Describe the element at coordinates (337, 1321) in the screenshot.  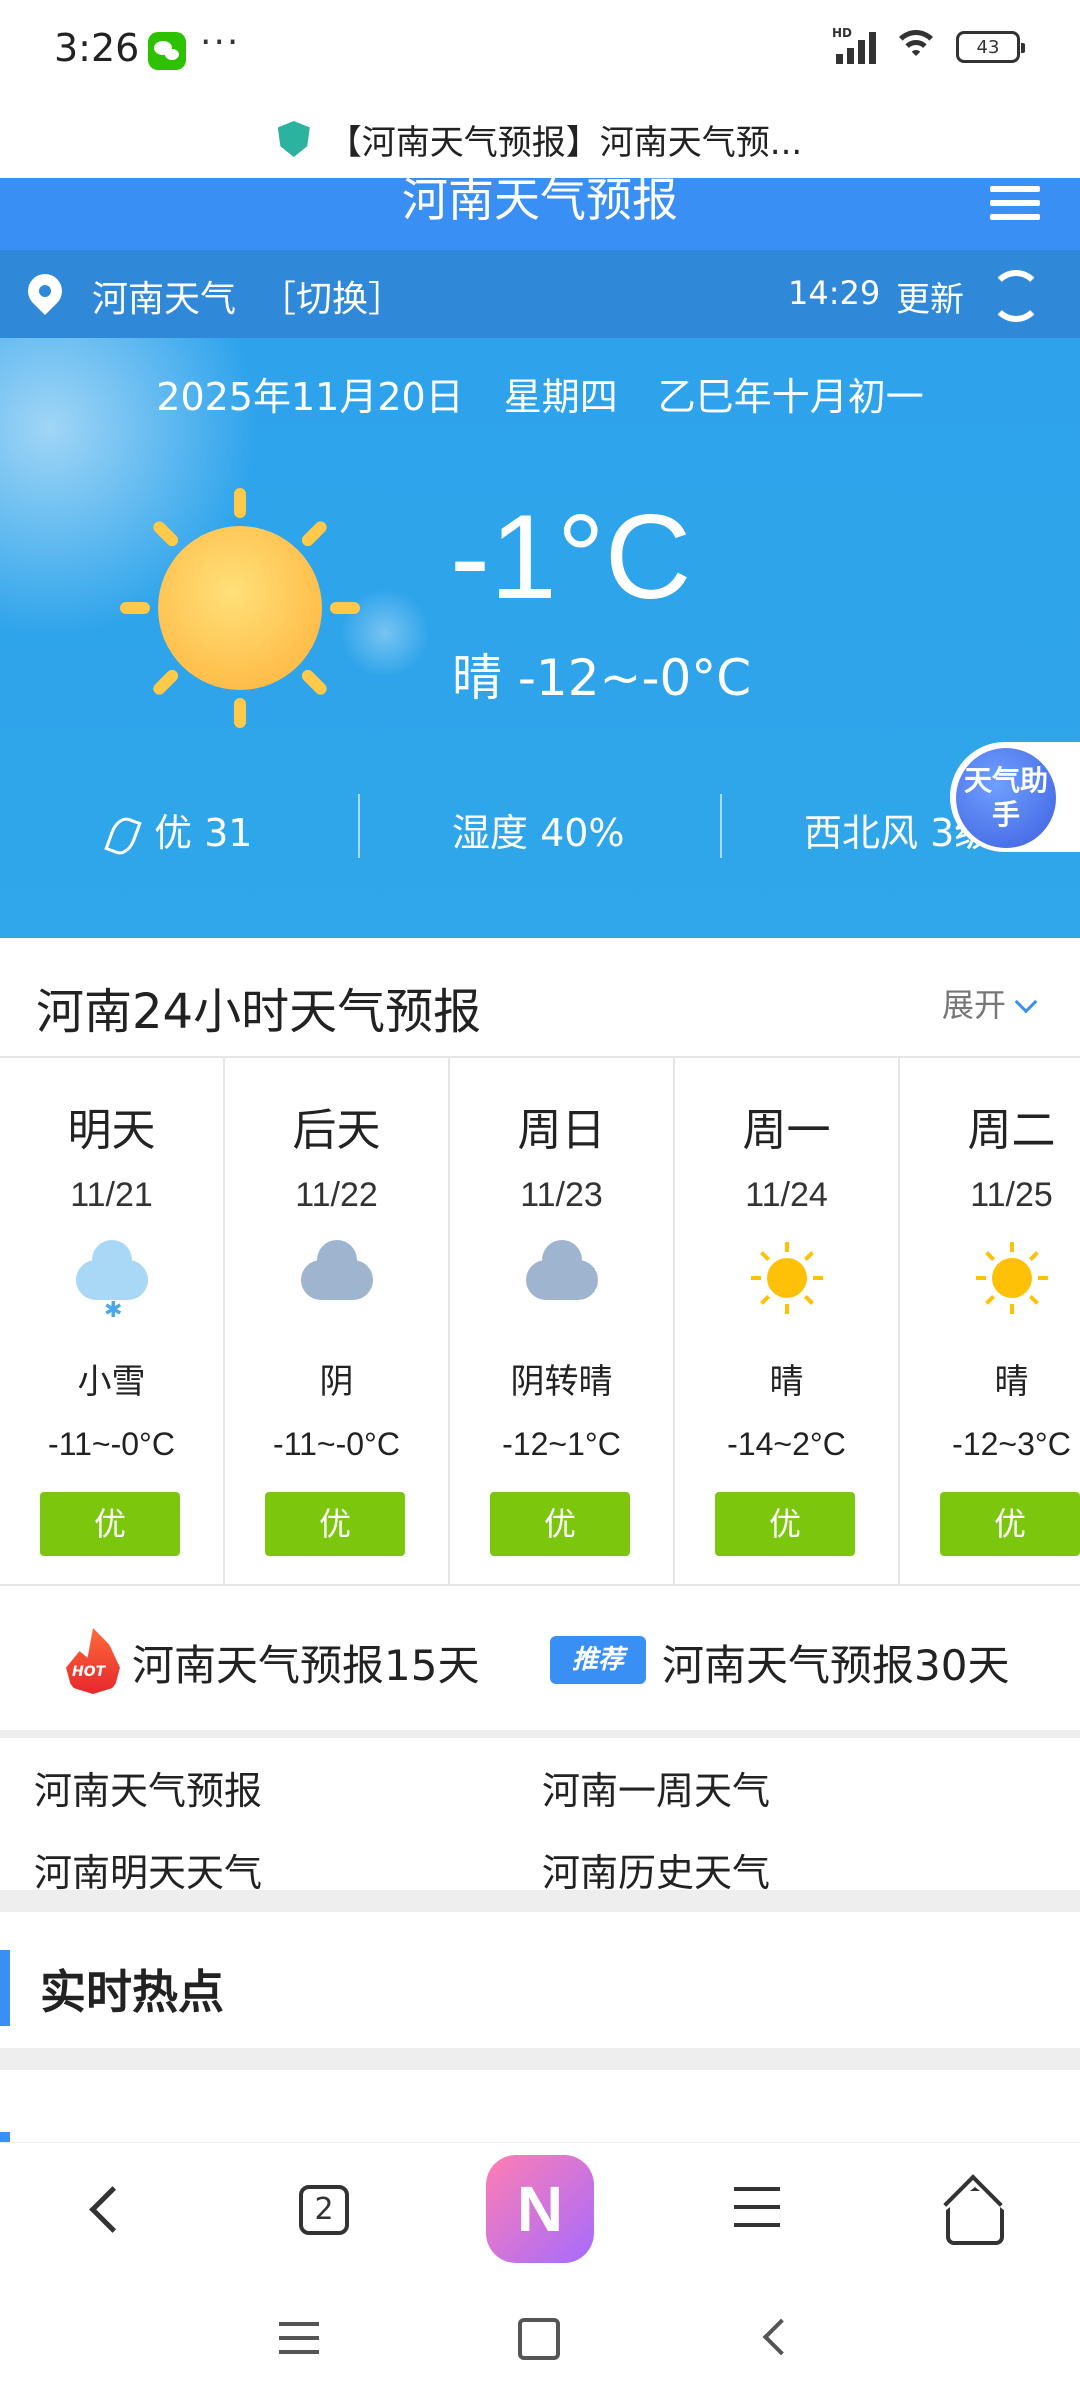
I see `forecast-day: 后天 11/22 阴 -11~-0°C 优` at that location.